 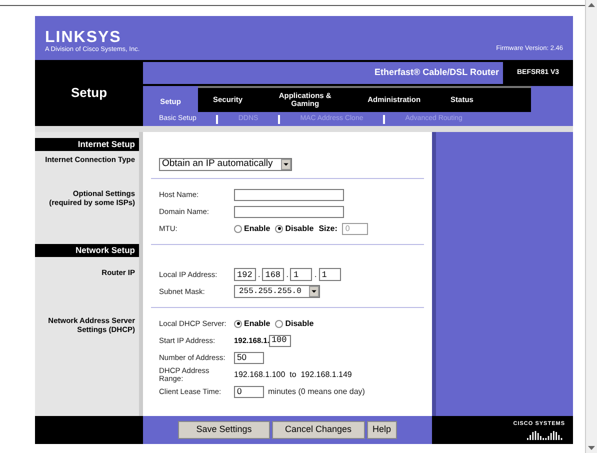 What do you see at coordinates (318, 430) in the screenshot?
I see `action-button: Cancel Changes` at bounding box center [318, 430].